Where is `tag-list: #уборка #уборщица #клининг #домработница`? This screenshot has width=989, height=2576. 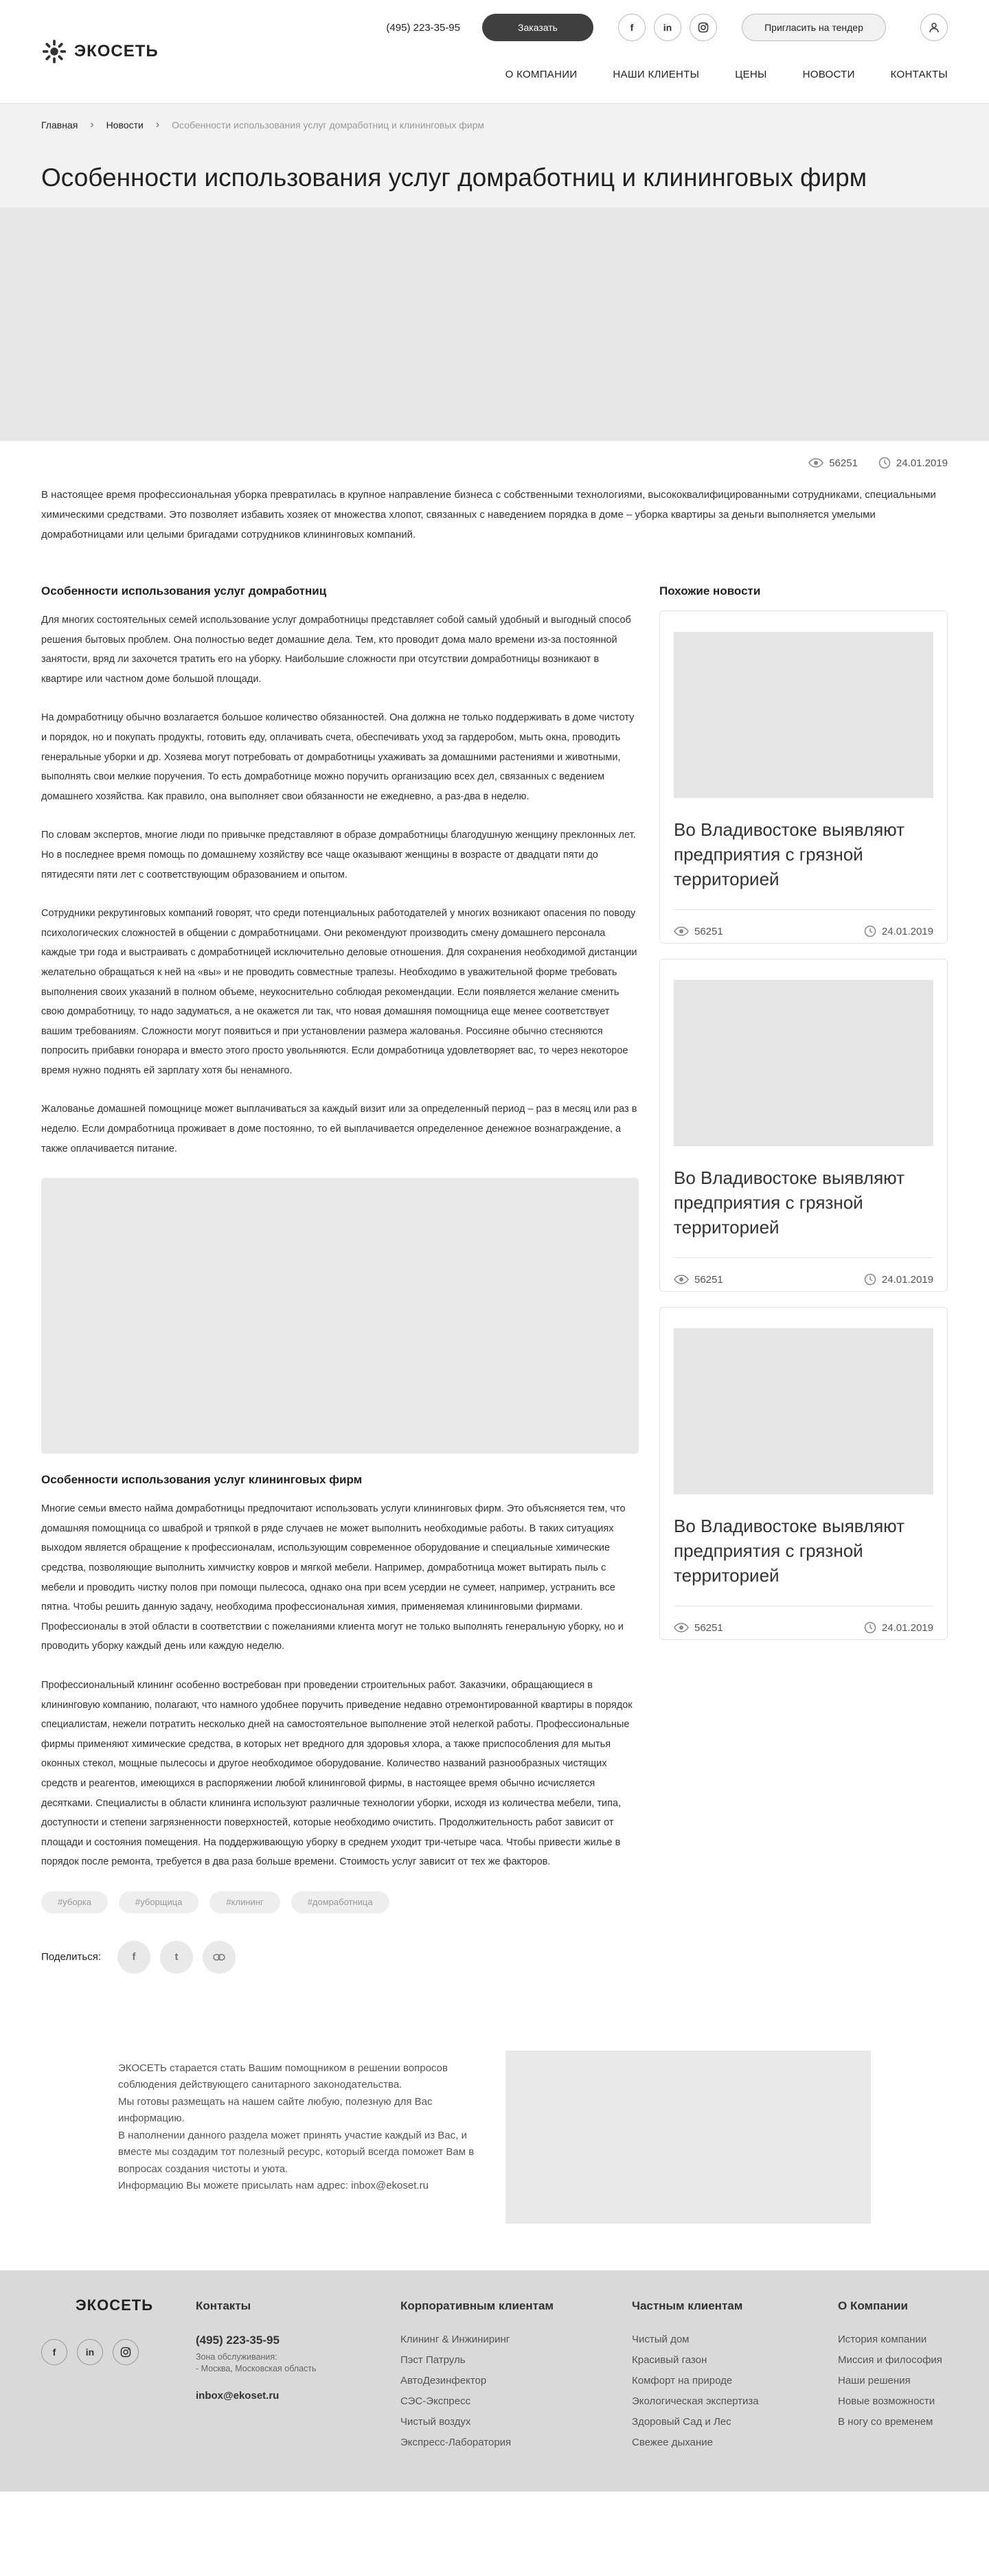
tag-list: #уборка #уборщица #клининг #домработница is located at coordinates (340, 1902).